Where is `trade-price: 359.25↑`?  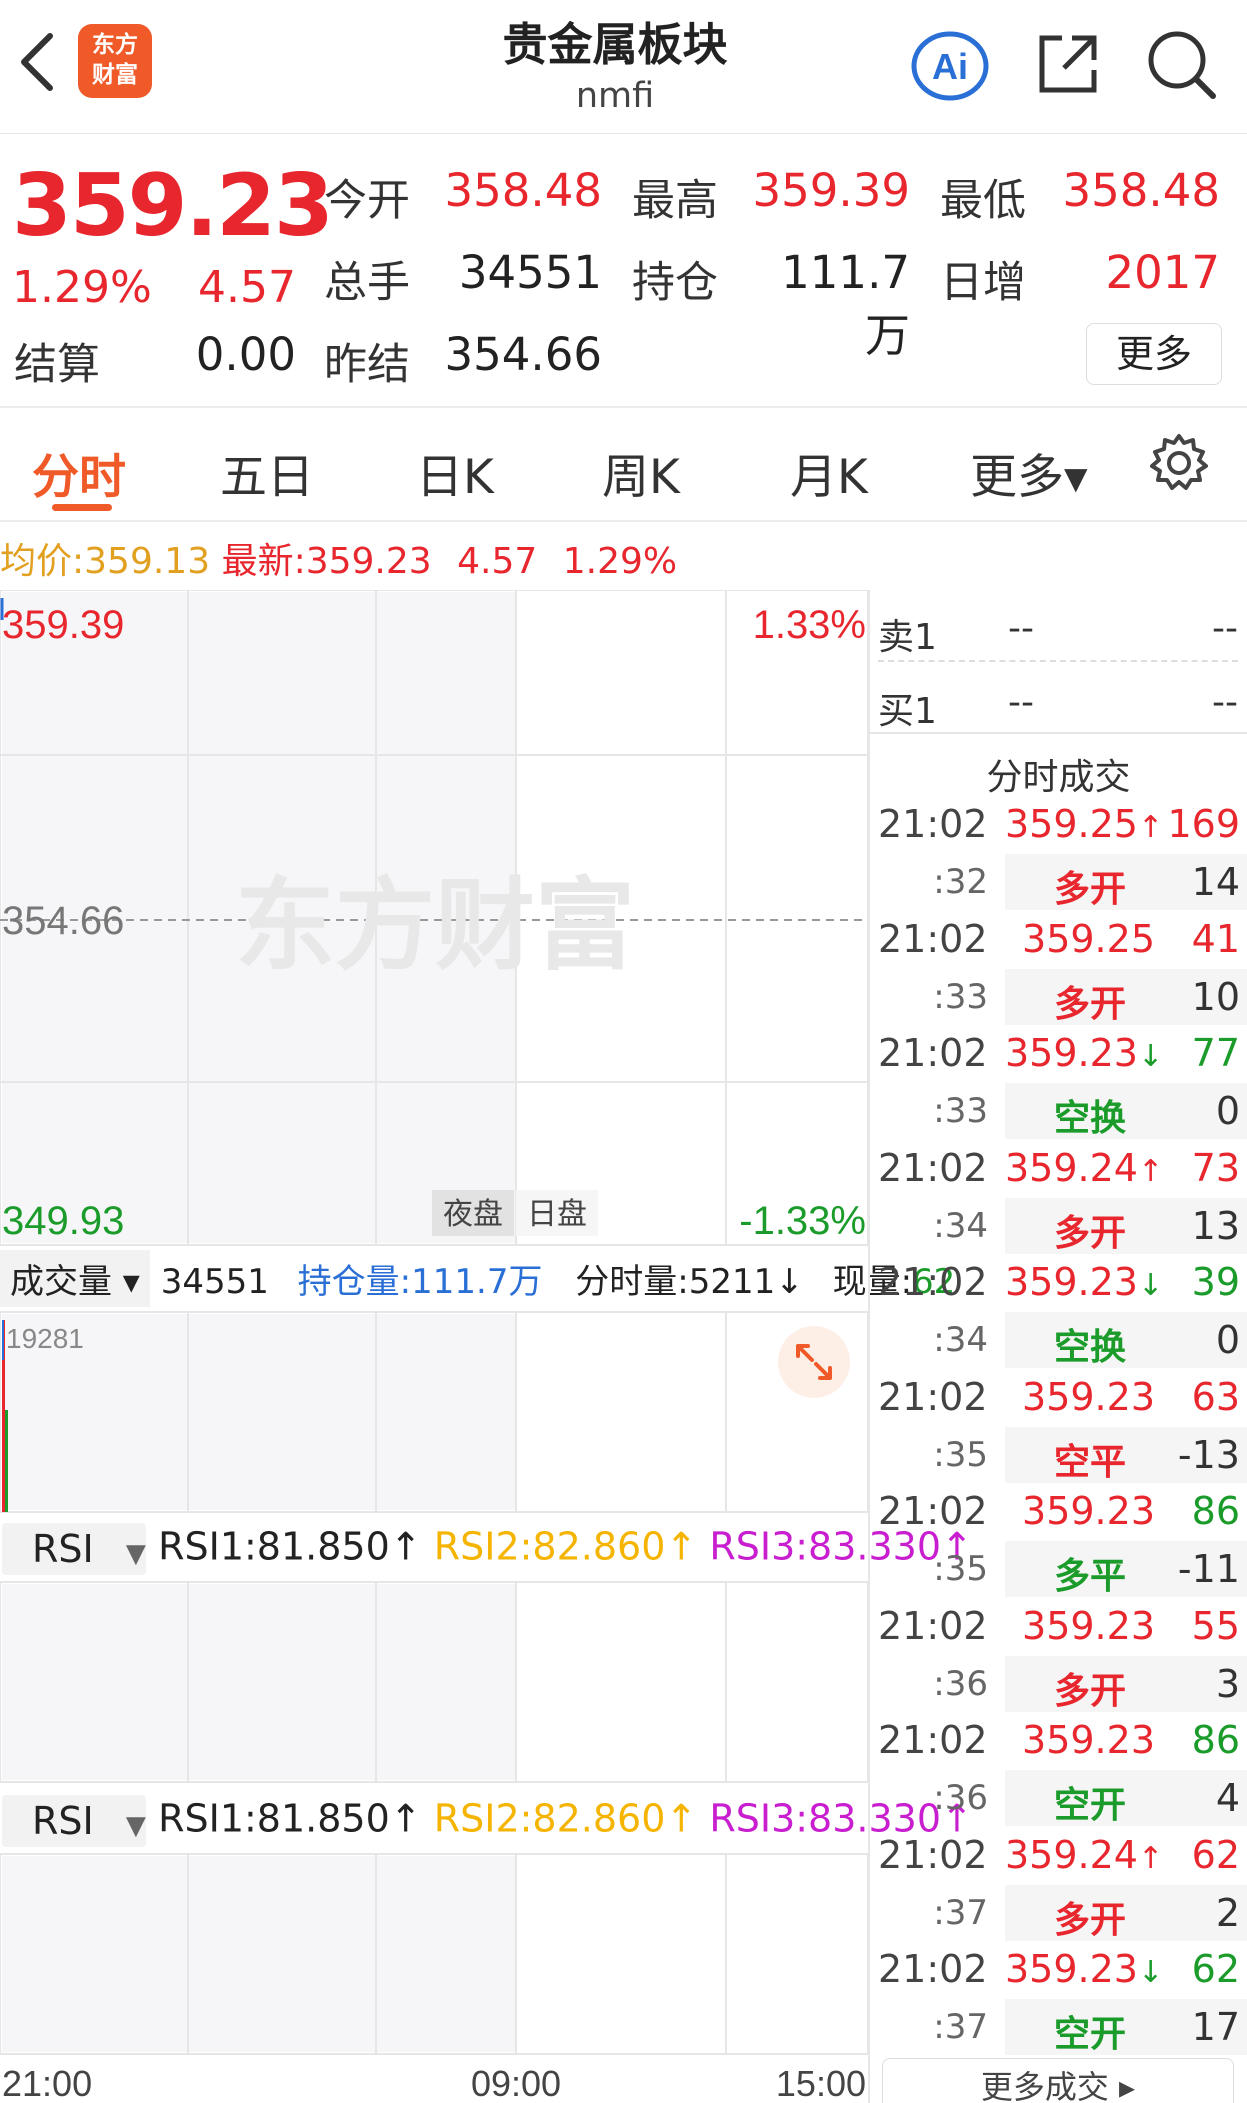
trade-price: 359.25↑ is located at coordinates (1084, 824).